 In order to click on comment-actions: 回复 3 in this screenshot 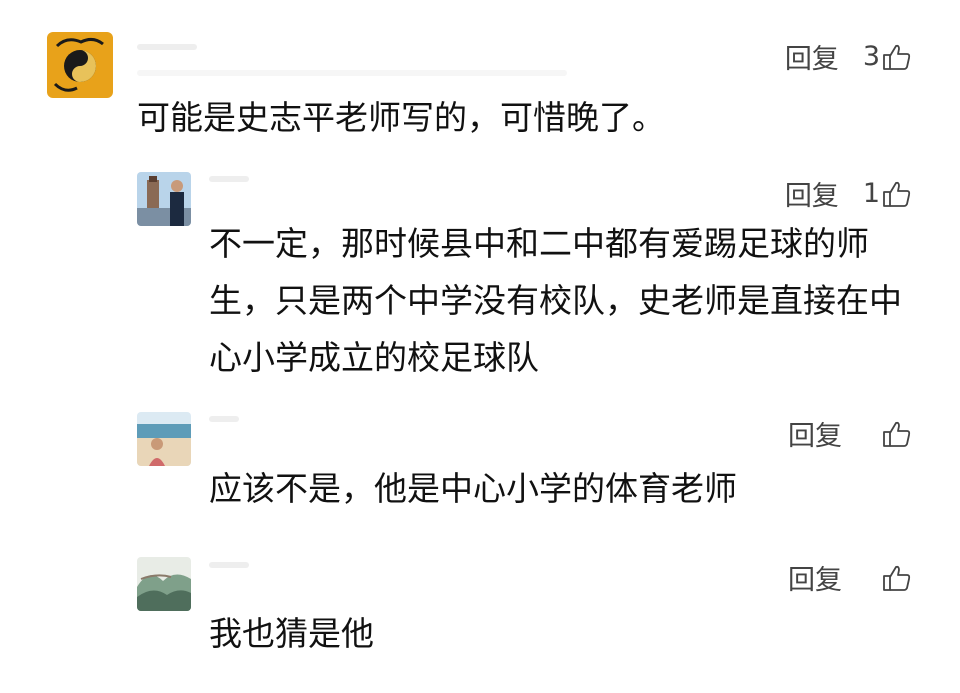, I will do `click(848, 56)`.